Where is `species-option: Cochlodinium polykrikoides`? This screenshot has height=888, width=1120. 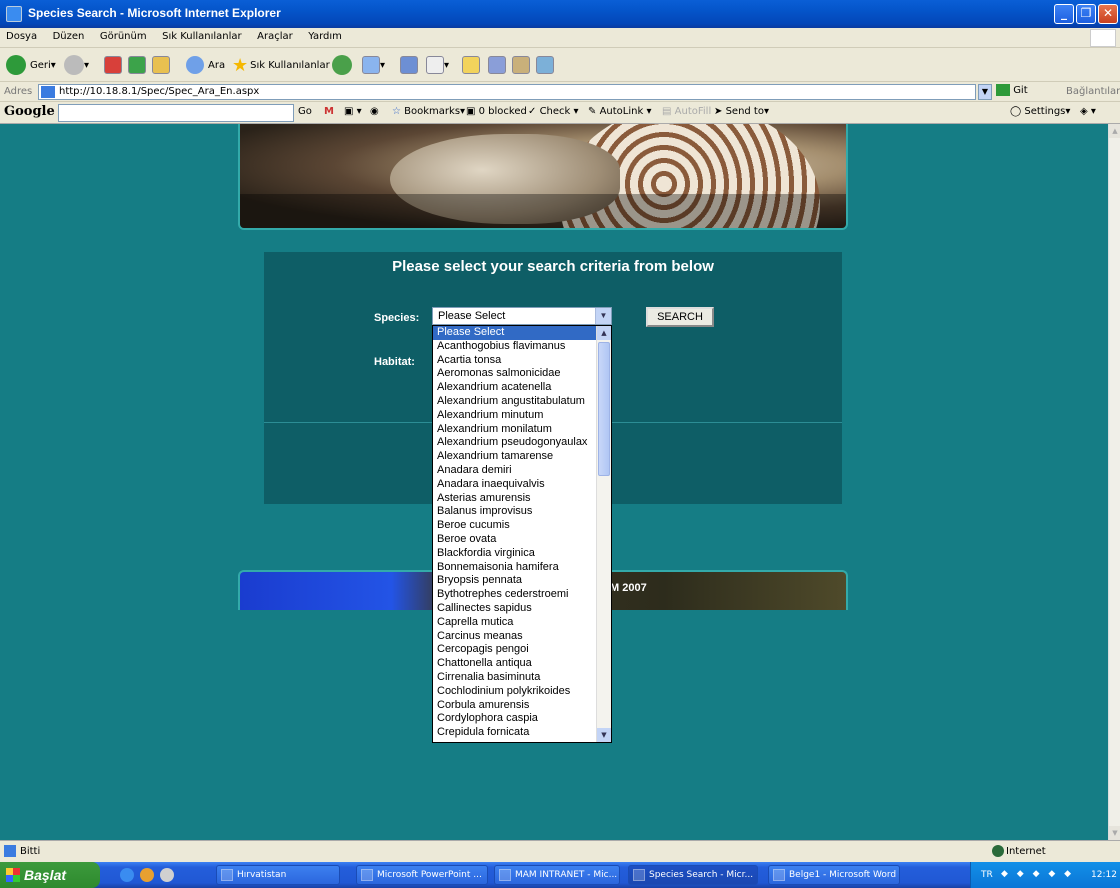
species-option: Cochlodinium polykrikoides is located at coordinates (515, 692).